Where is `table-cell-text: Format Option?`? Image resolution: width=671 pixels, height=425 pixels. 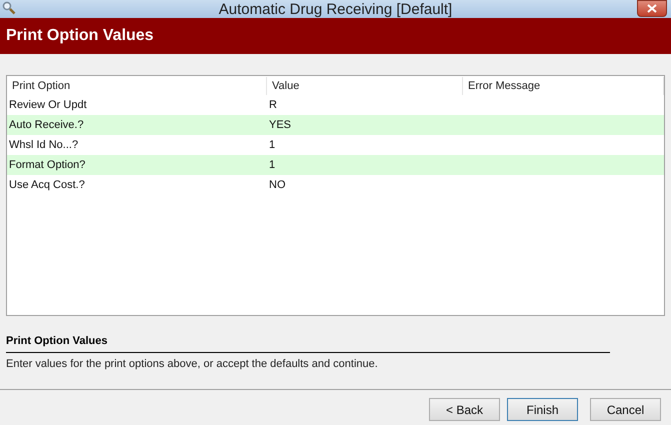 table-cell-text: Format Option? is located at coordinates (47, 165).